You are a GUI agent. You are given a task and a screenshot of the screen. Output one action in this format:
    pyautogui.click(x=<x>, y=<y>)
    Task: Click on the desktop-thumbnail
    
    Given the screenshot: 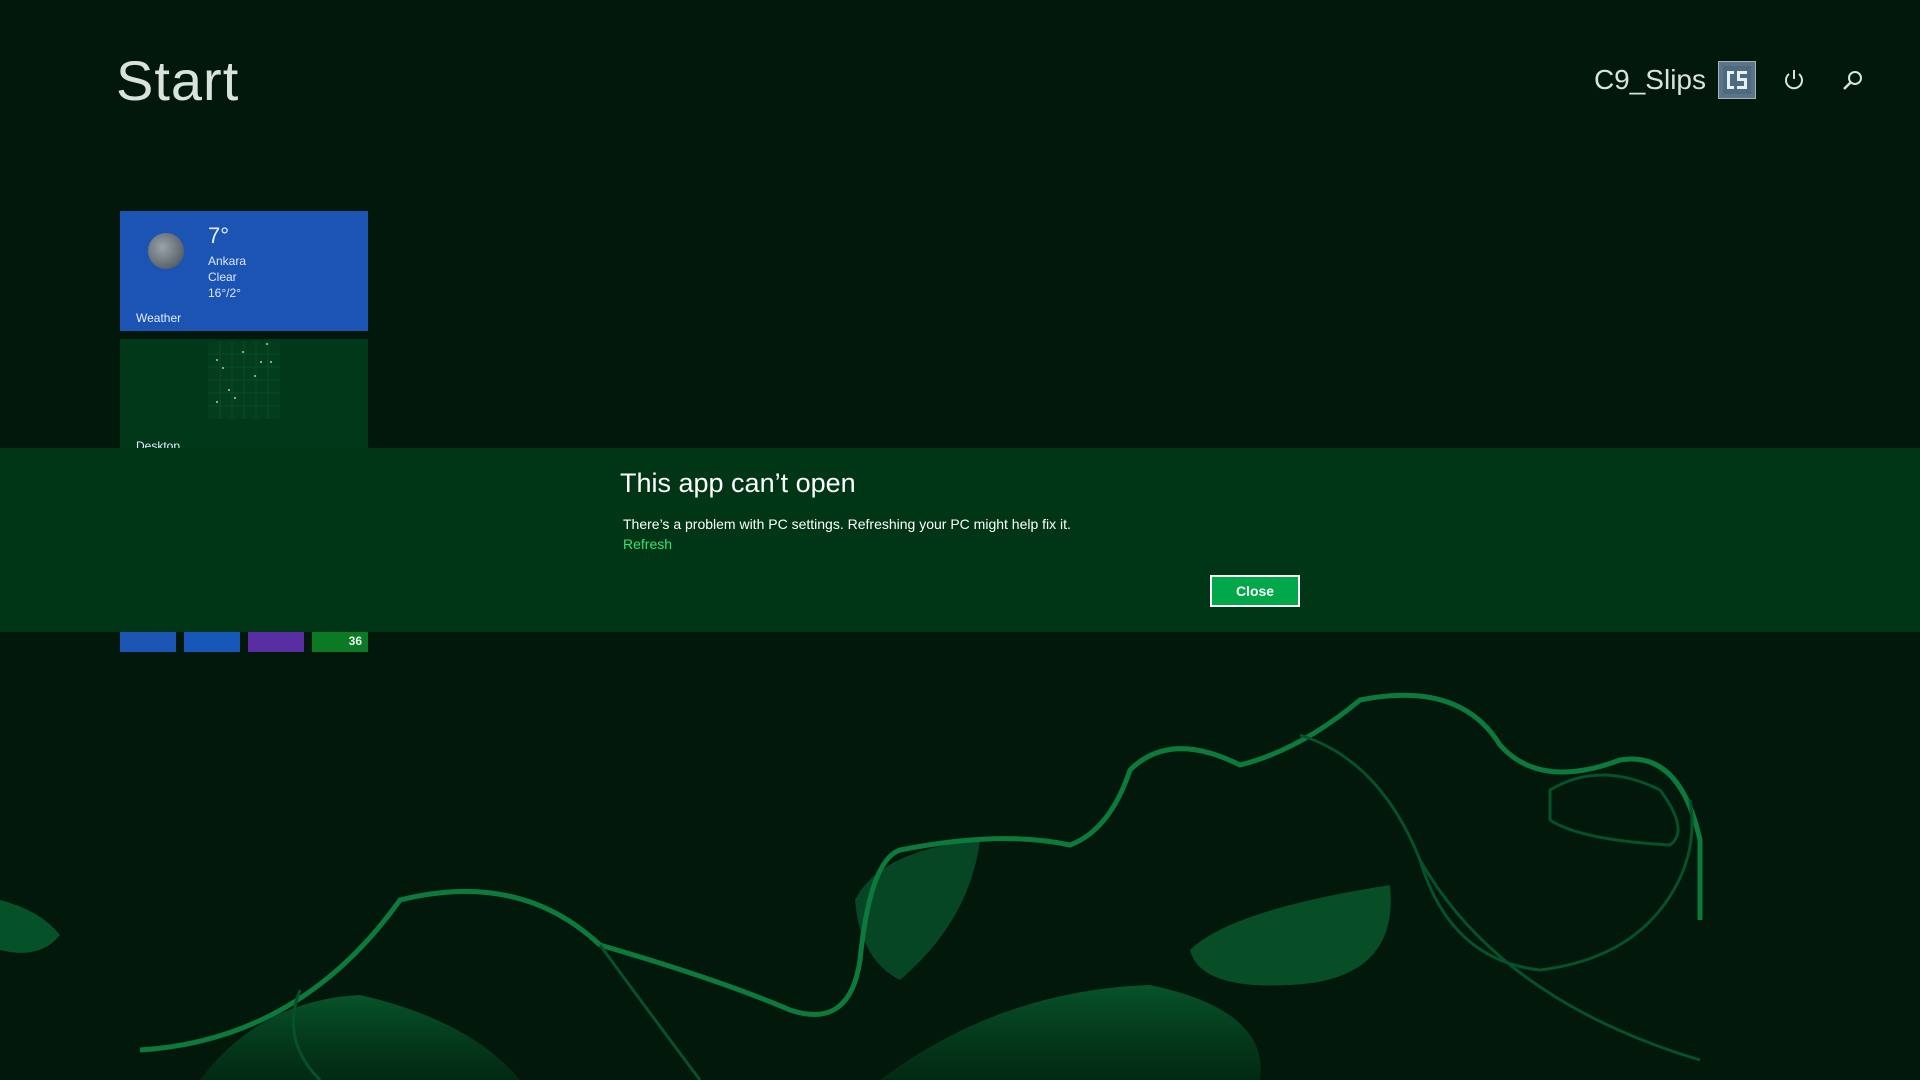 What is the action you would take?
    pyautogui.click(x=244, y=380)
    